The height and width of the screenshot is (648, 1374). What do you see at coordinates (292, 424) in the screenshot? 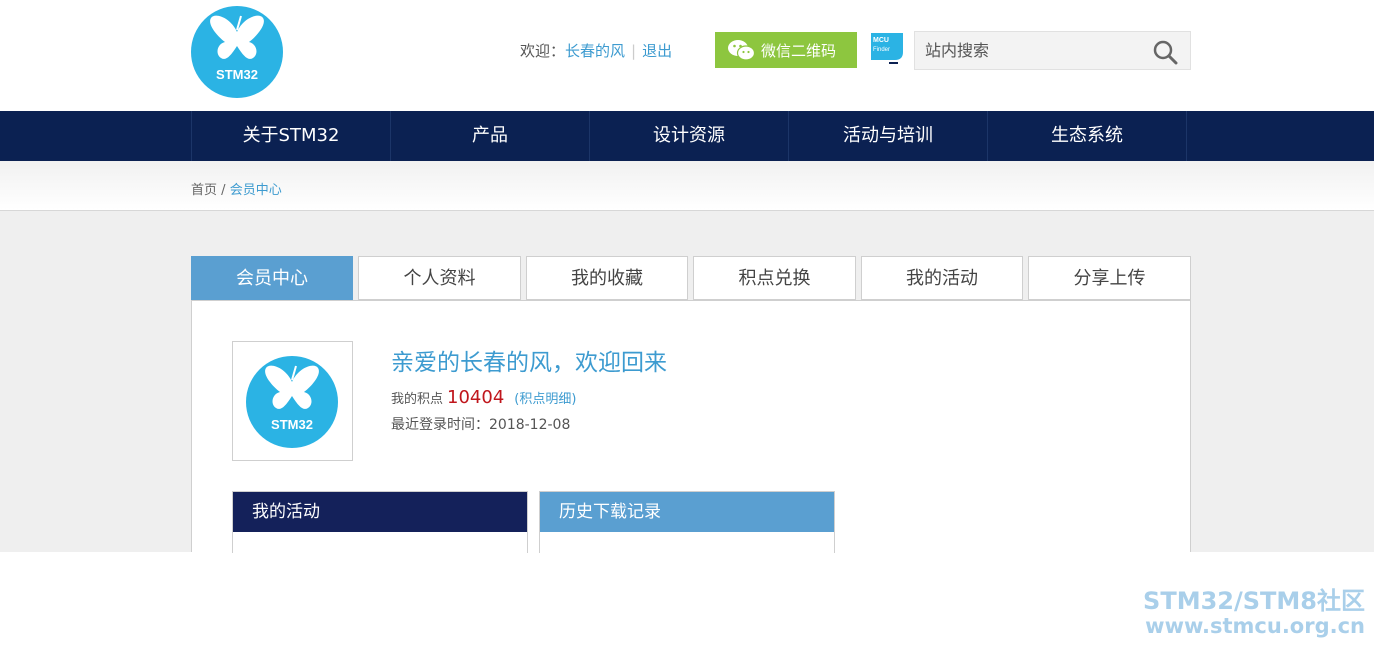
I see `avatar-text: STM32` at bounding box center [292, 424].